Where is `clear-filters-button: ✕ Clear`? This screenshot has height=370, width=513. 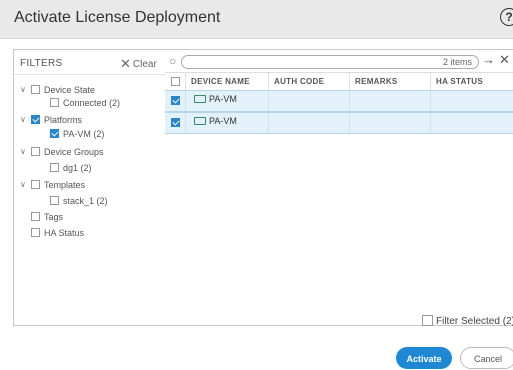
clear-filters-button: ✕ Clear is located at coordinates (138, 63).